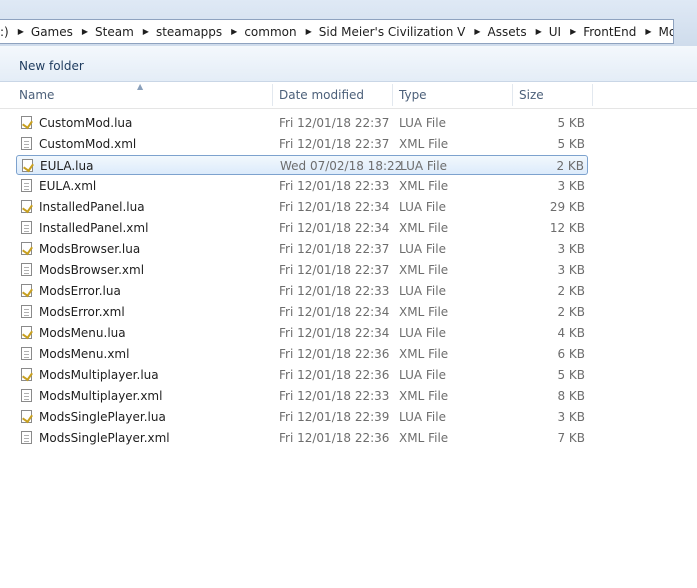 The height and width of the screenshot is (588, 697). I want to click on breadcrumb-item: ▶ Games, so click(41, 32).